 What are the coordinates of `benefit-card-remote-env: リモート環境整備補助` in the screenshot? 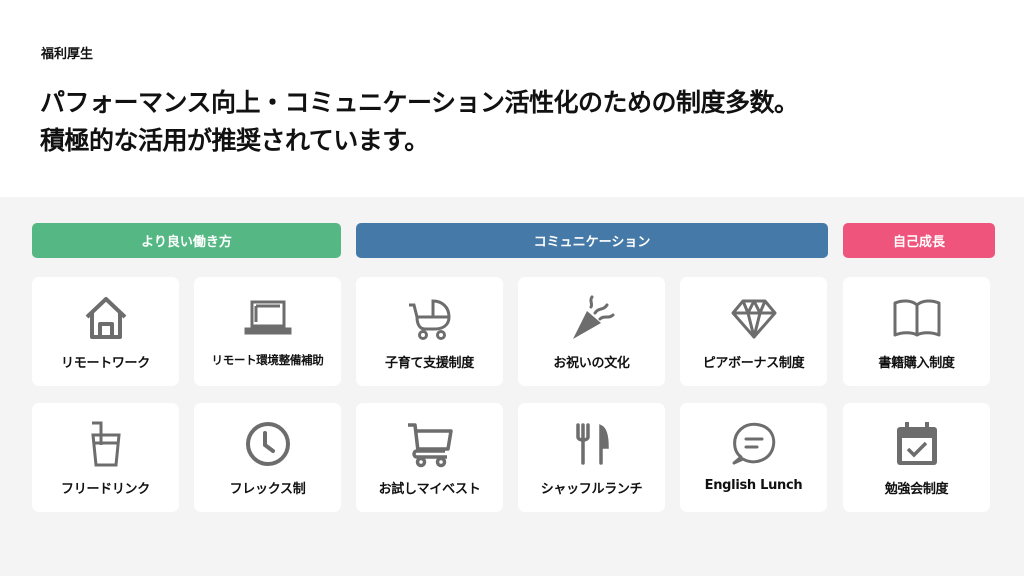 It's located at (267, 331).